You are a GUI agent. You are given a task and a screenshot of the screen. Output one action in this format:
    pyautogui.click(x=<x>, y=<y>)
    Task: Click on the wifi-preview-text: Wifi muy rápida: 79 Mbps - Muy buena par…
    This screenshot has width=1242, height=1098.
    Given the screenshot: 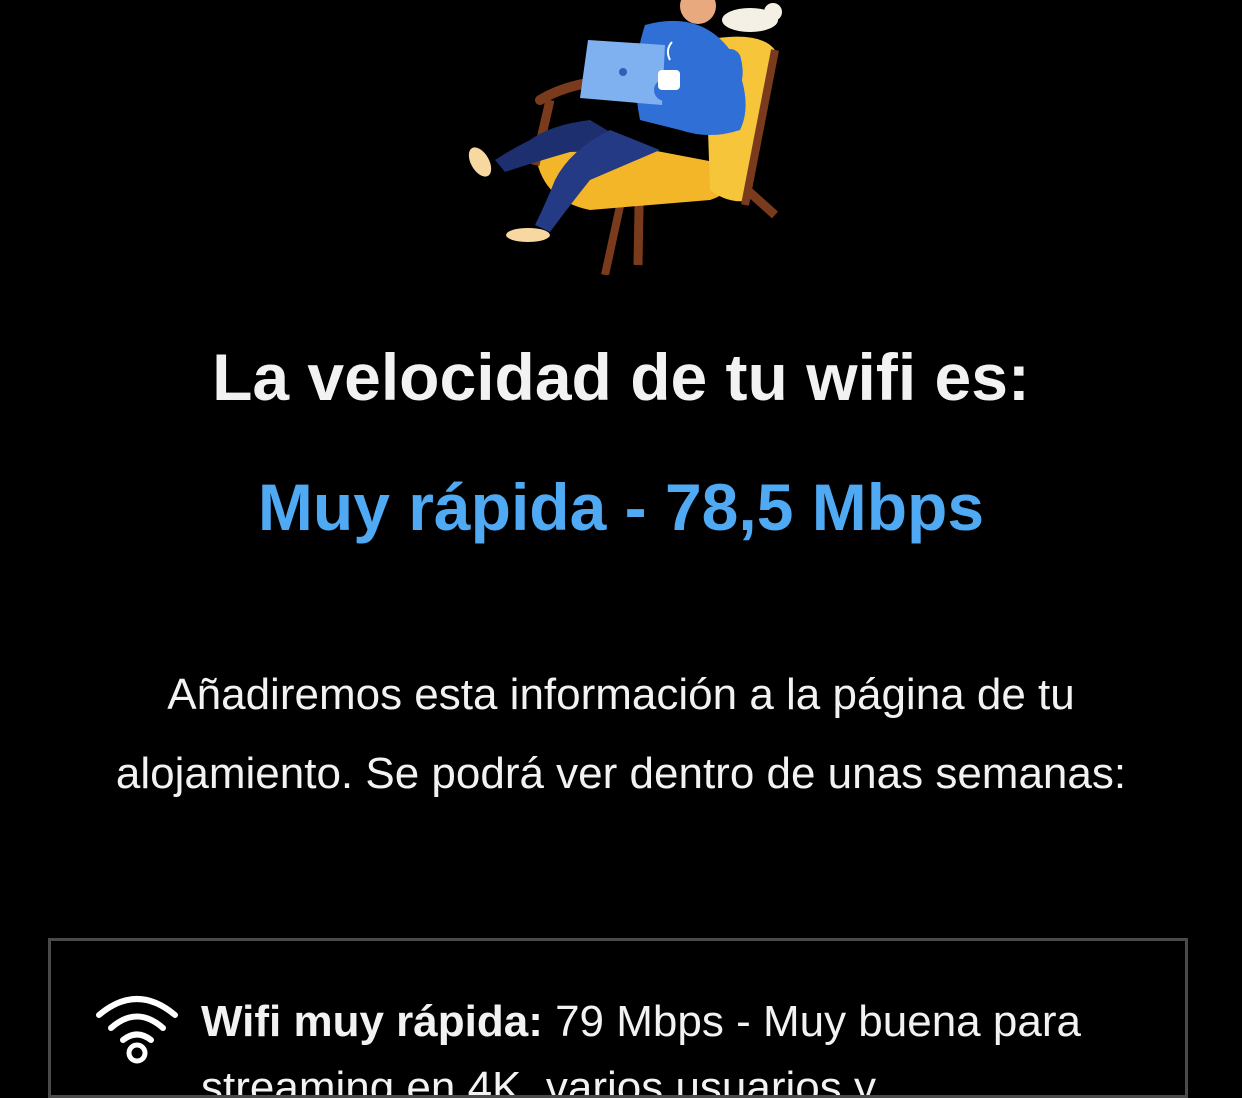 What is the action you would take?
    pyautogui.click(x=686, y=1042)
    